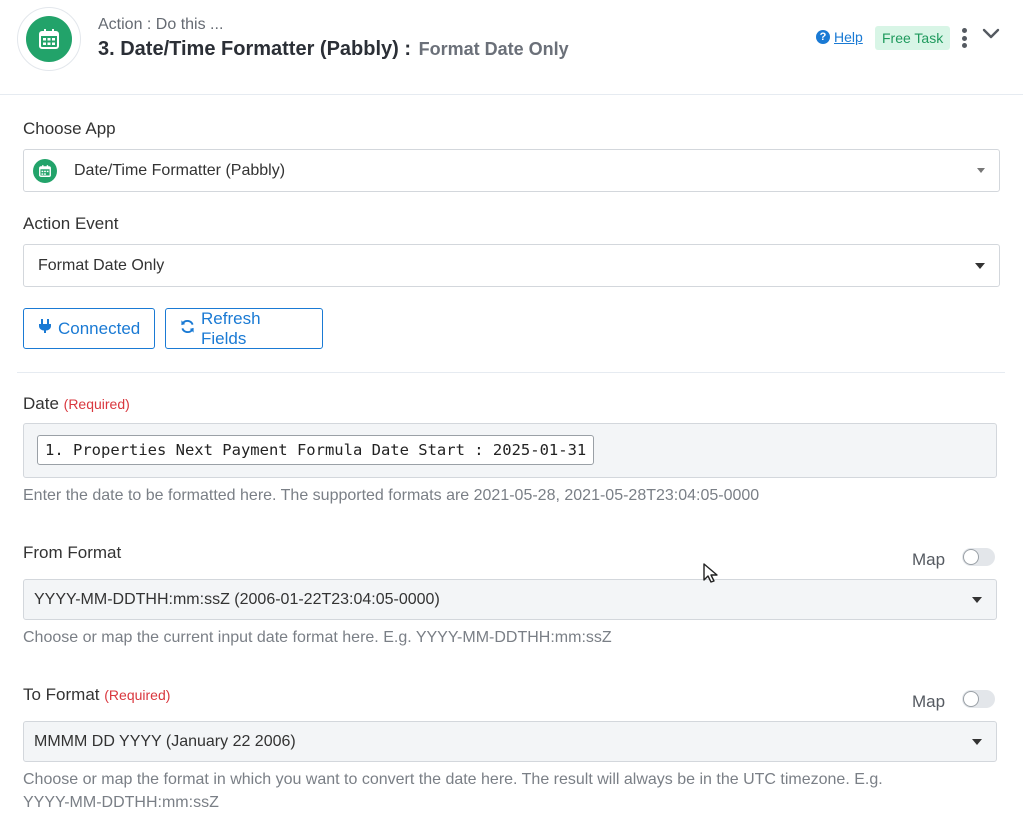 The width and height of the screenshot is (1023, 817). I want to click on from-format-label: From Format, so click(72, 552).